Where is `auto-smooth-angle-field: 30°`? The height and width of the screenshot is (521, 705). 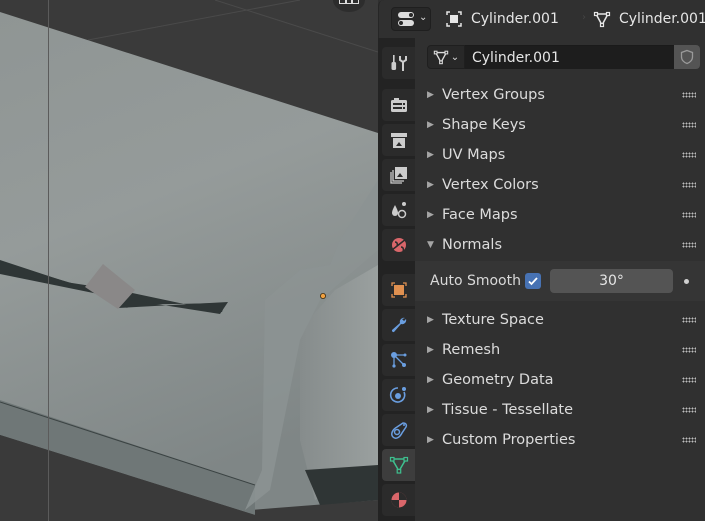
auto-smooth-angle-field: 30° is located at coordinates (611, 281).